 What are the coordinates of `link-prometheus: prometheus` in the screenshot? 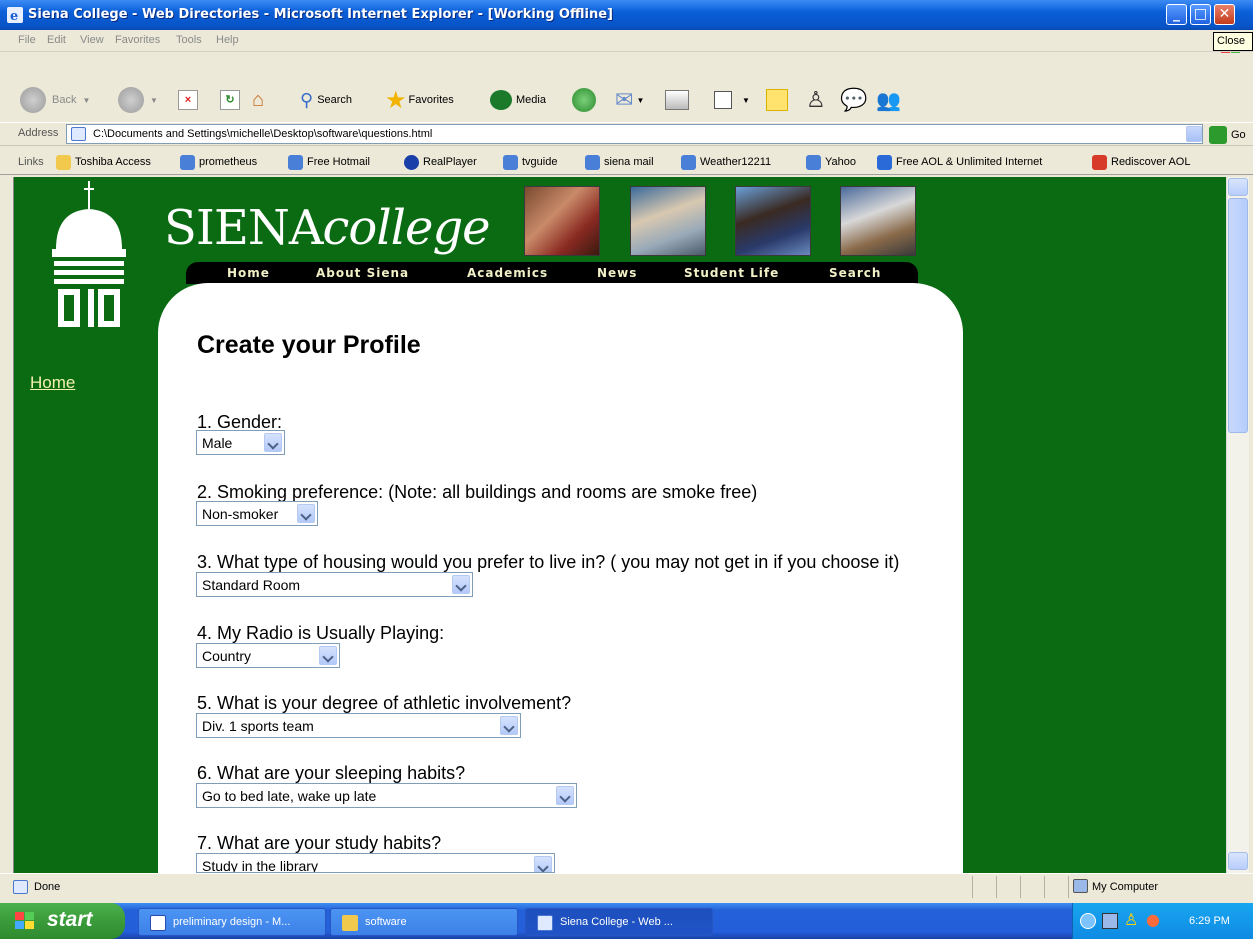 It's located at (218, 162).